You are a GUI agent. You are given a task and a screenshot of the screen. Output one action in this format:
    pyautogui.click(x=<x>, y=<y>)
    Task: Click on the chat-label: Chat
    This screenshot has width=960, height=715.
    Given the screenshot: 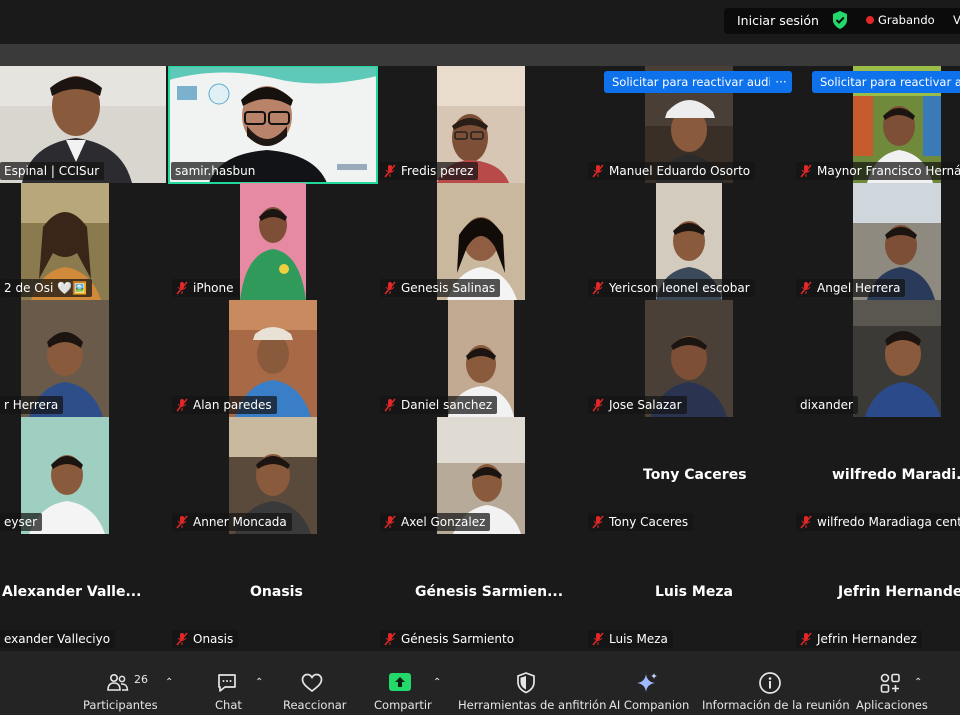 What is the action you would take?
    pyautogui.click(x=228, y=705)
    